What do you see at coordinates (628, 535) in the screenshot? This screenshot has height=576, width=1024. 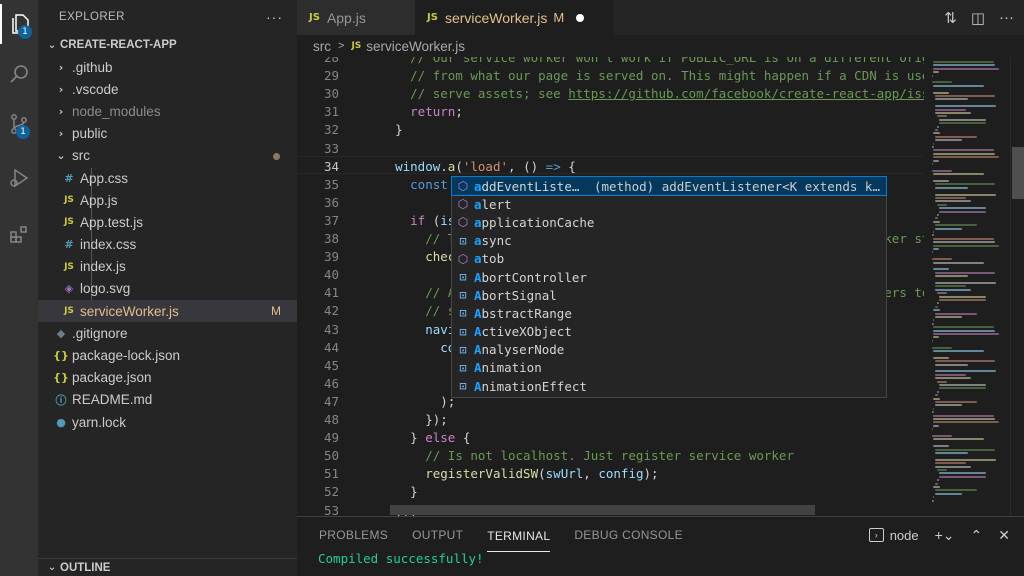 I see `tab-debug-console: DEBUG CONSOLE` at bounding box center [628, 535].